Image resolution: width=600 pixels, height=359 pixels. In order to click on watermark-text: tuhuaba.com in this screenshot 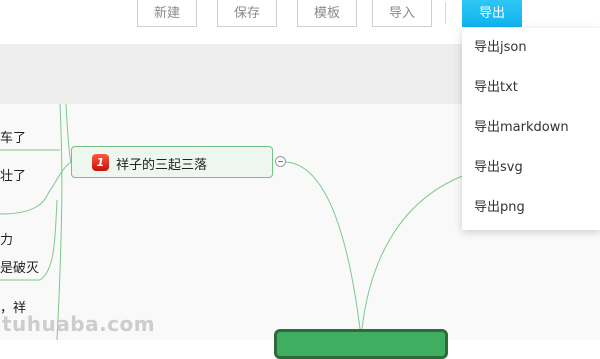, I will do `click(79, 324)`.